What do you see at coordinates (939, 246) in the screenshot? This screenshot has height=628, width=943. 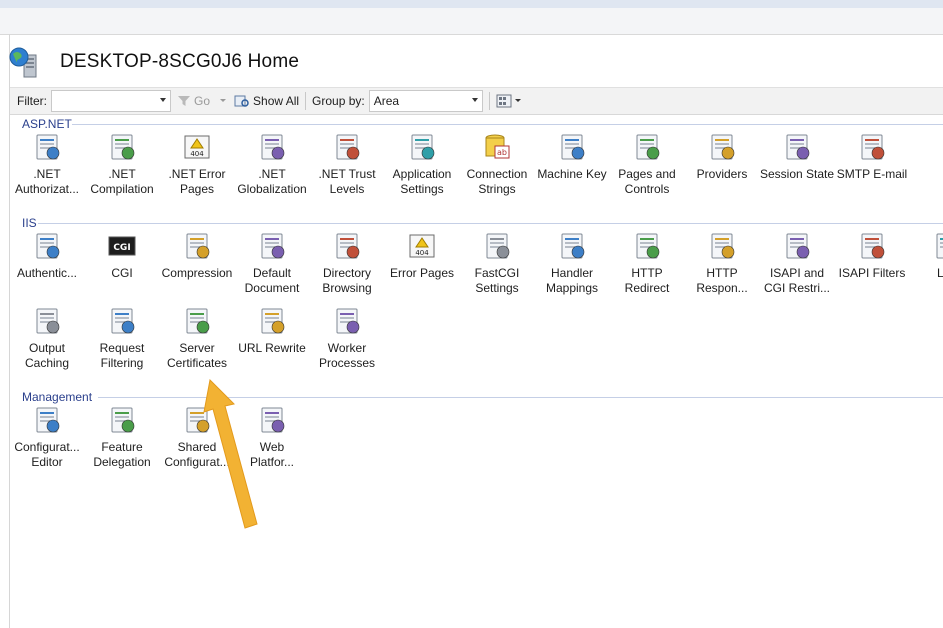 I see `log-icon` at bounding box center [939, 246].